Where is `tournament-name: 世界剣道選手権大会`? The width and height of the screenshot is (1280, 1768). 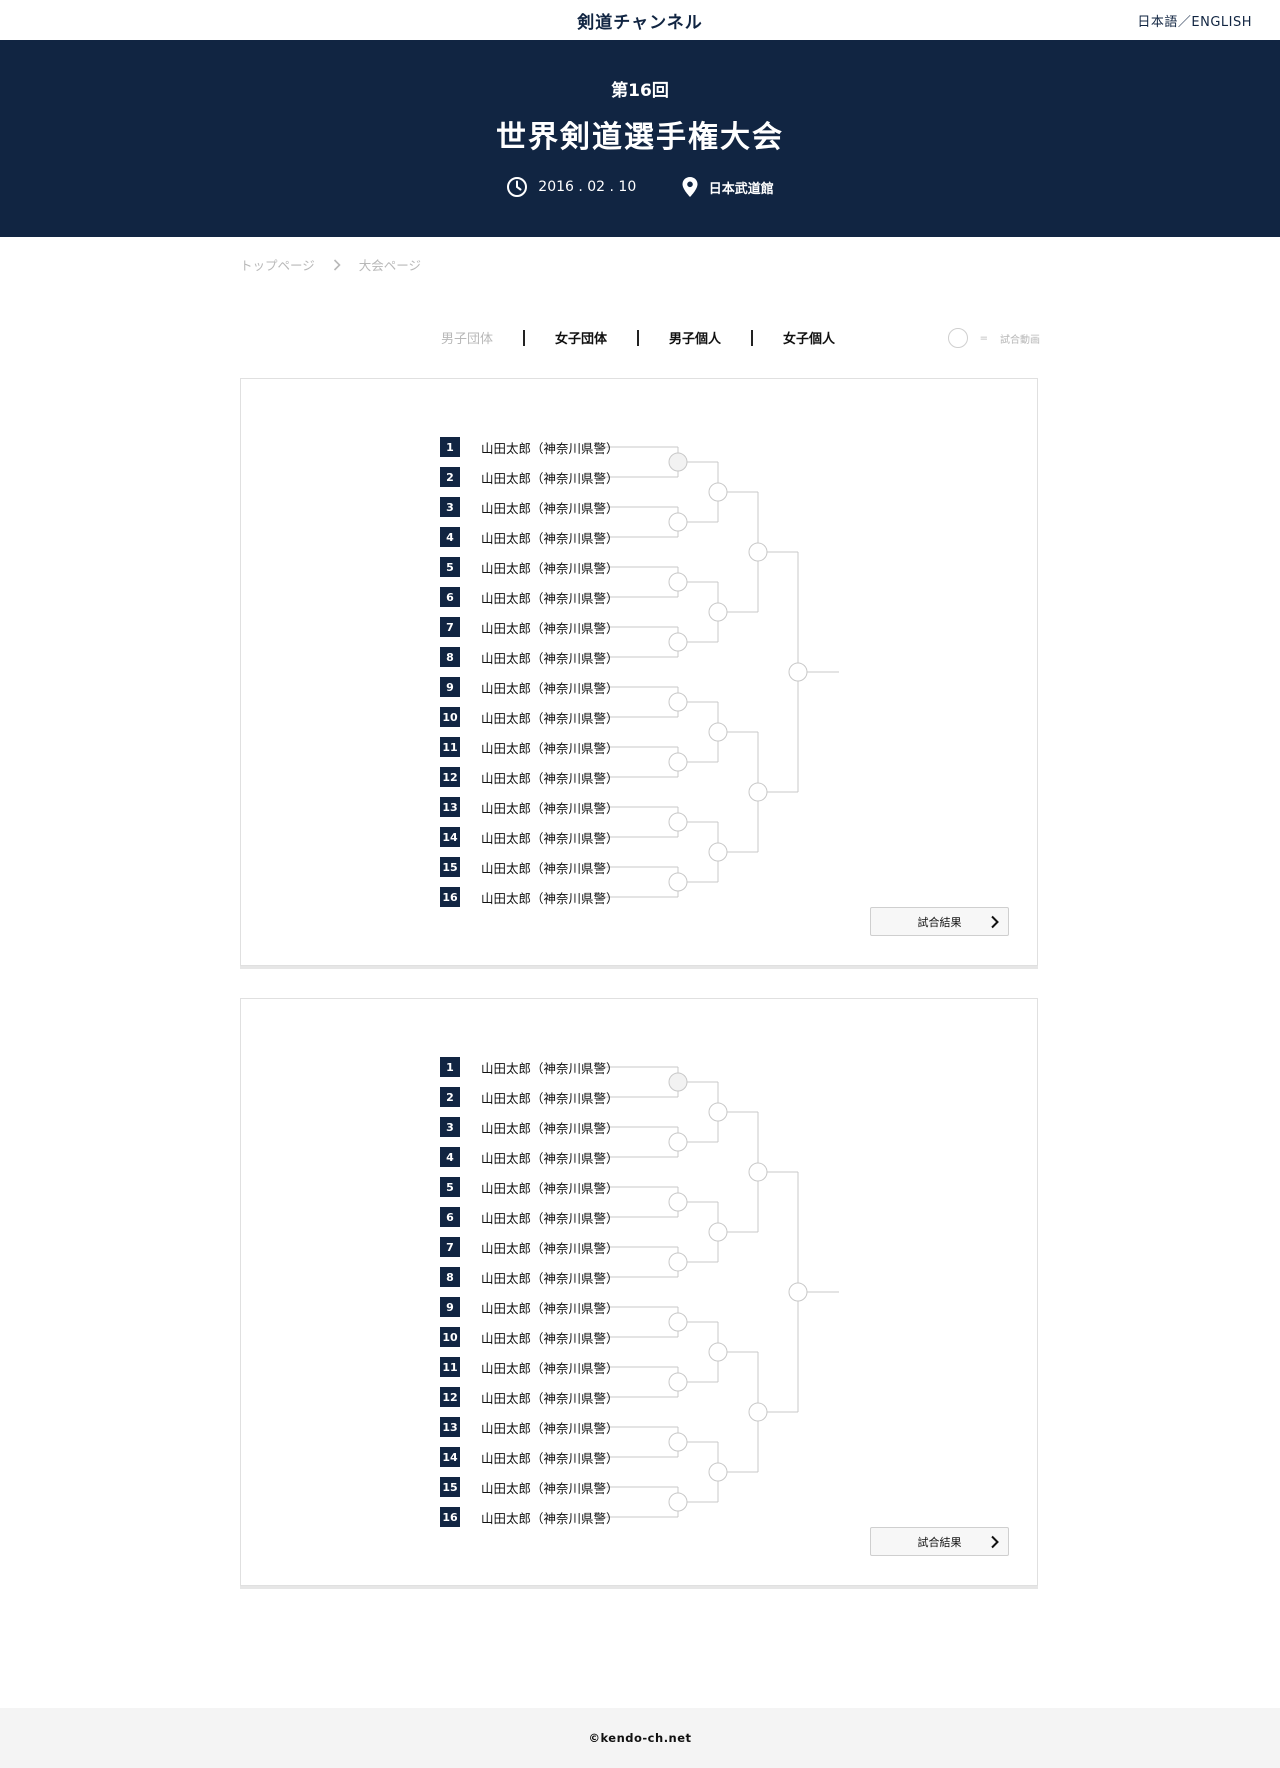
tournament-name: 世界剣道選手権大会 is located at coordinates (640, 137).